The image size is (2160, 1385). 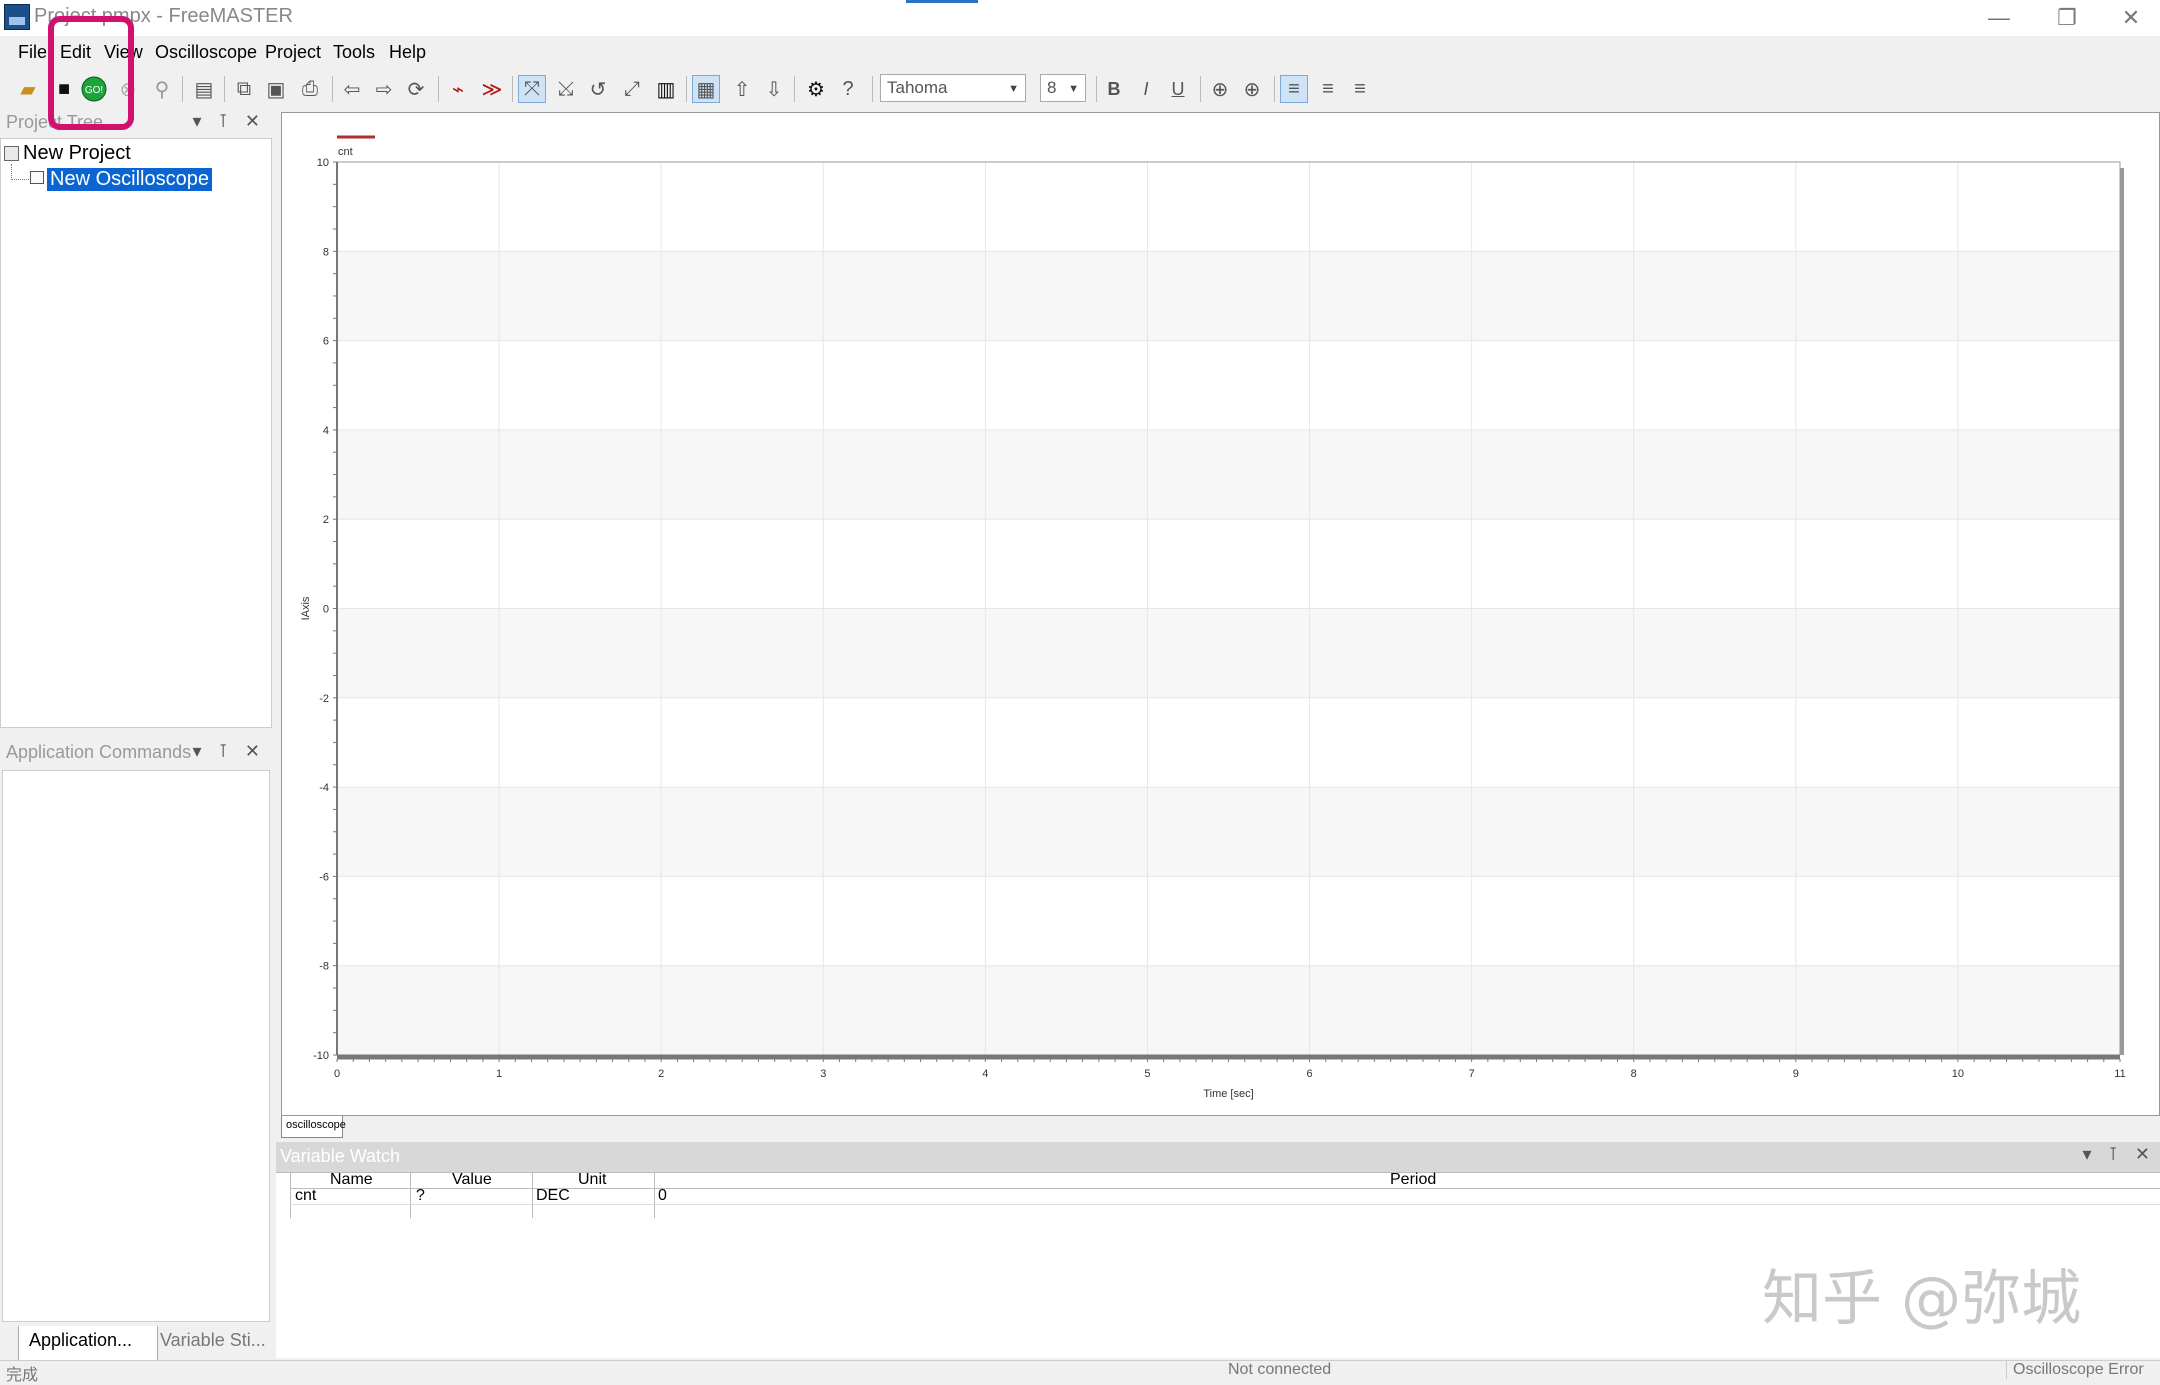 I want to click on minimize-button: —, so click(x=1999, y=18).